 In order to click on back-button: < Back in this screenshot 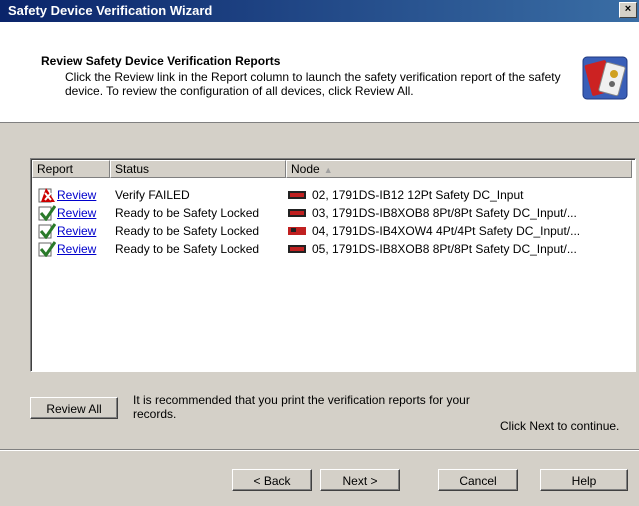, I will do `click(272, 480)`.